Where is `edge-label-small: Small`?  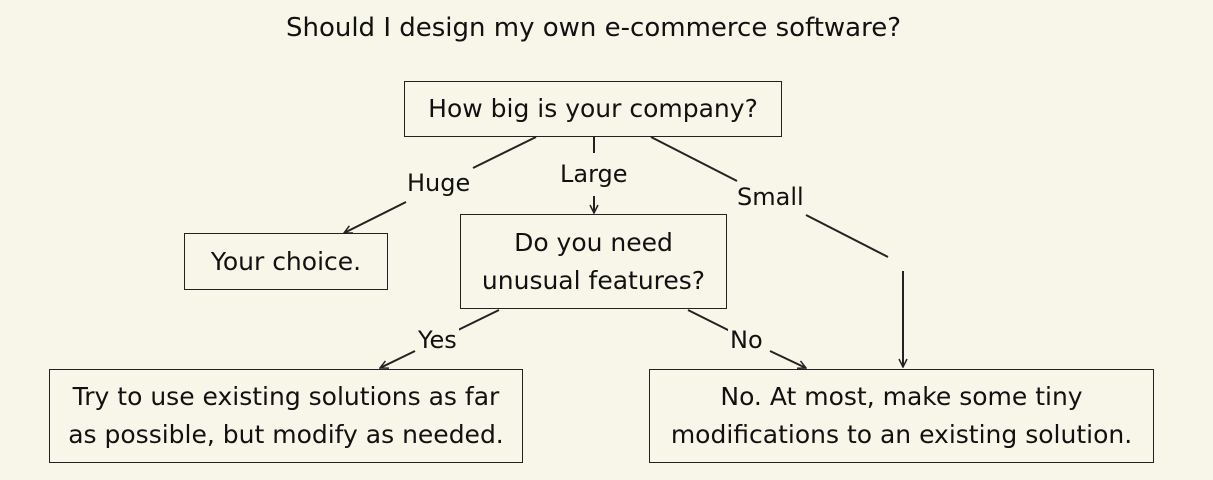 edge-label-small: Small is located at coordinates (770, 197).